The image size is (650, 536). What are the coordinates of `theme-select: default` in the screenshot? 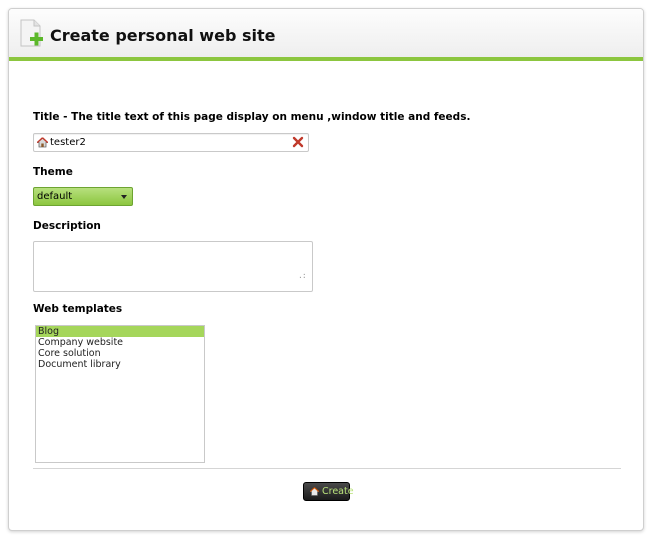 It's located at (83, 196).